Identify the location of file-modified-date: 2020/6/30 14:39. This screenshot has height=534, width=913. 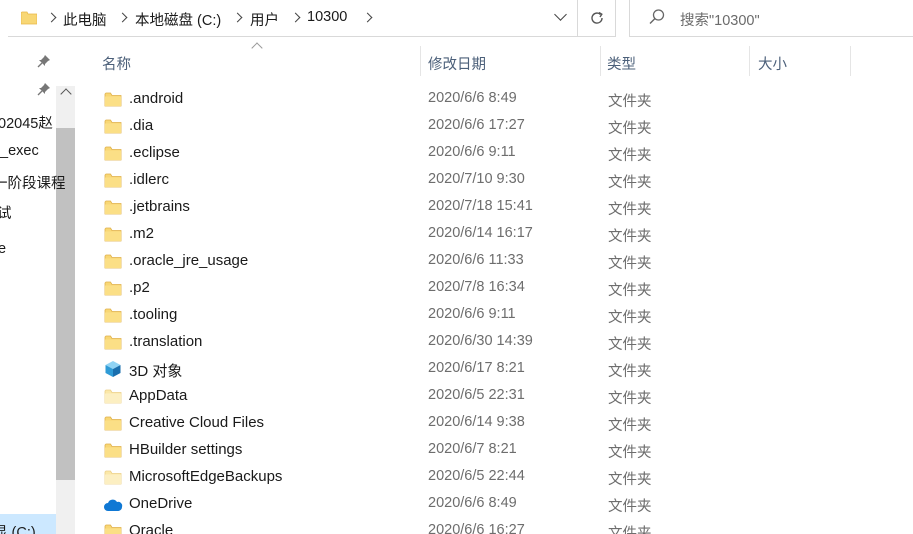
(480, 341).